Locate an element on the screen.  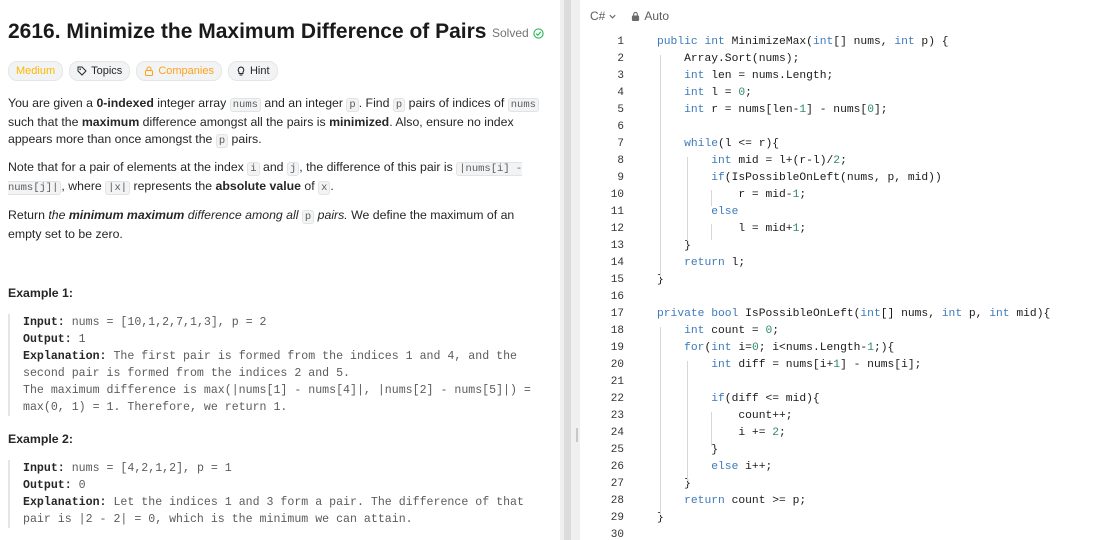
description-scrollbar is located at coordinates (567, 270).